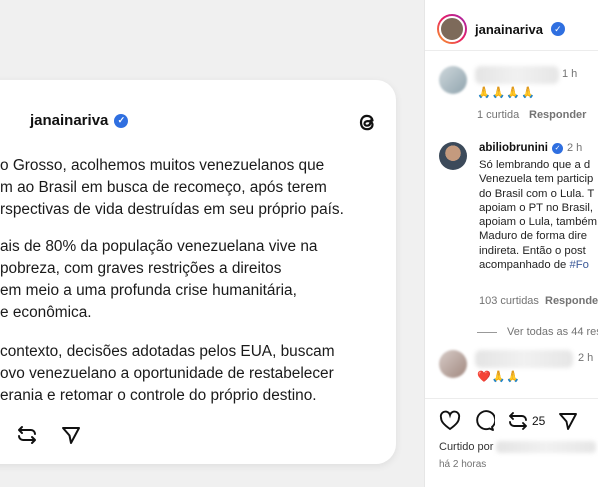 The height and width of the screenshot is (487, 598). I want to click on heart-icon, so click(450, 421).